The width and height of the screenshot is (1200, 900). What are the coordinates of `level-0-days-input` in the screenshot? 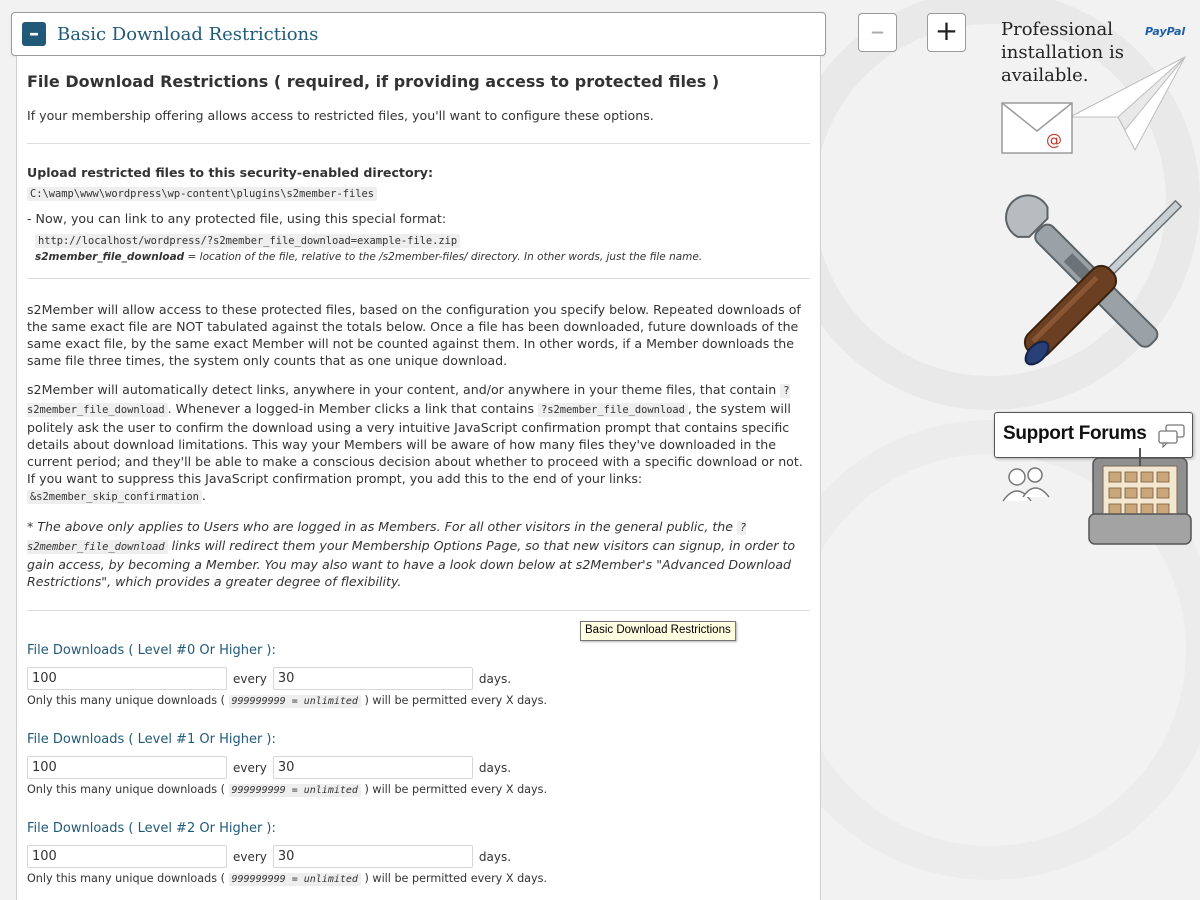 It's located at (372, 678).